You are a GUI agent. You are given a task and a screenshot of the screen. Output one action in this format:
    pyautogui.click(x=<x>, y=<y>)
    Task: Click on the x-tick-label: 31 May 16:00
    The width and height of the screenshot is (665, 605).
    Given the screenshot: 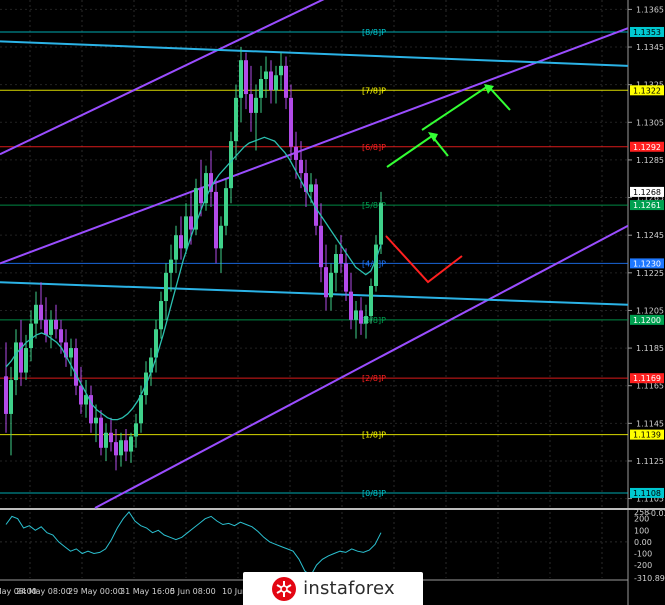 What is the action you would take?
    pyautogui.click(x=147, y=591)
    